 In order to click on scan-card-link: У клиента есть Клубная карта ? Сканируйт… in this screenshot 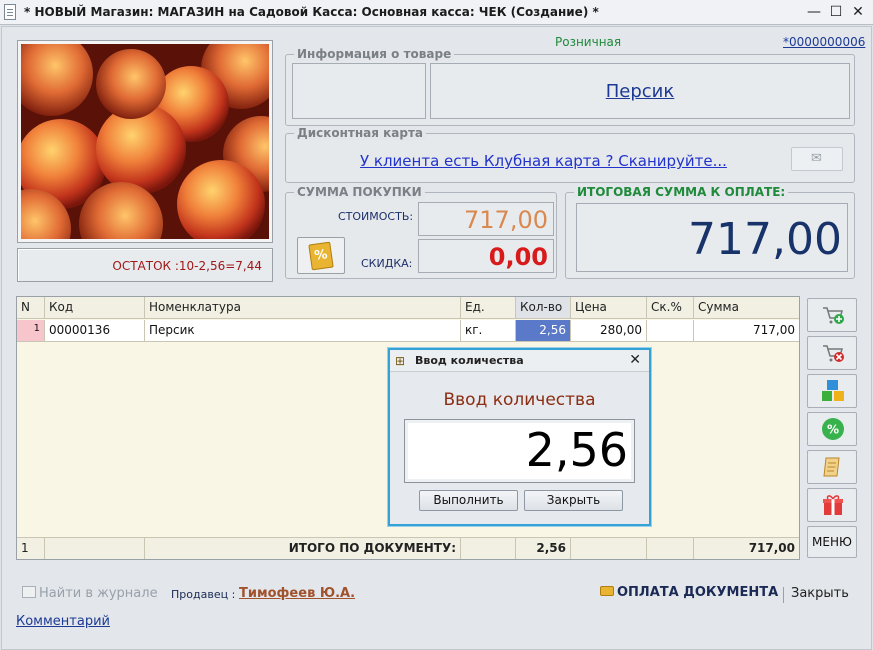, I will do `click(543, 161)`.